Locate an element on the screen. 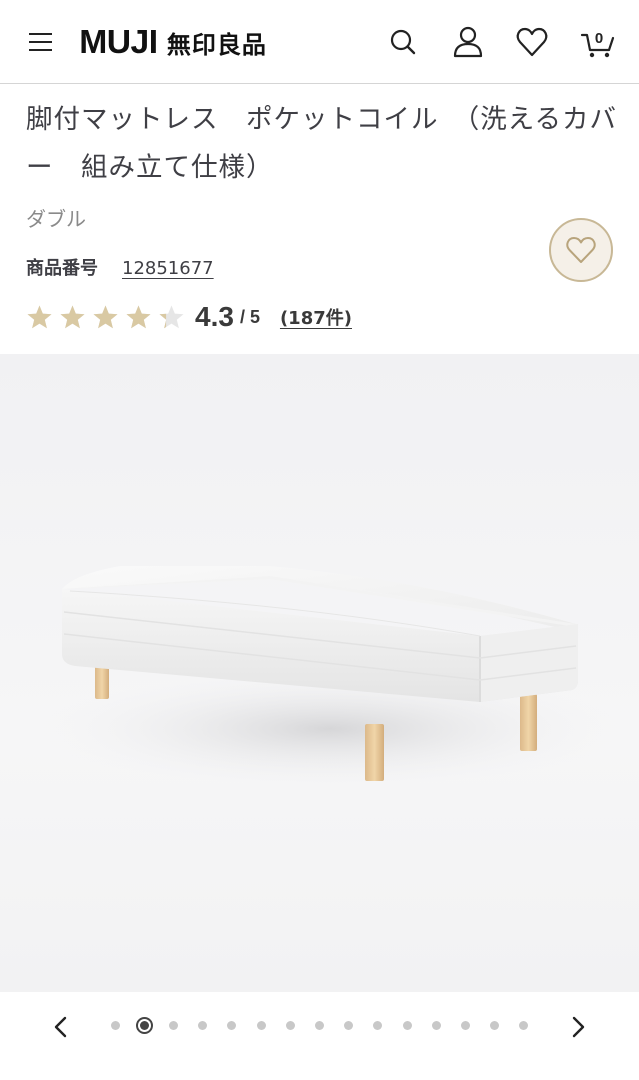 The width and height of the screenshot is (639, 1080). logo-text-jp: 無印良品 is located at coordinates (216, 44).